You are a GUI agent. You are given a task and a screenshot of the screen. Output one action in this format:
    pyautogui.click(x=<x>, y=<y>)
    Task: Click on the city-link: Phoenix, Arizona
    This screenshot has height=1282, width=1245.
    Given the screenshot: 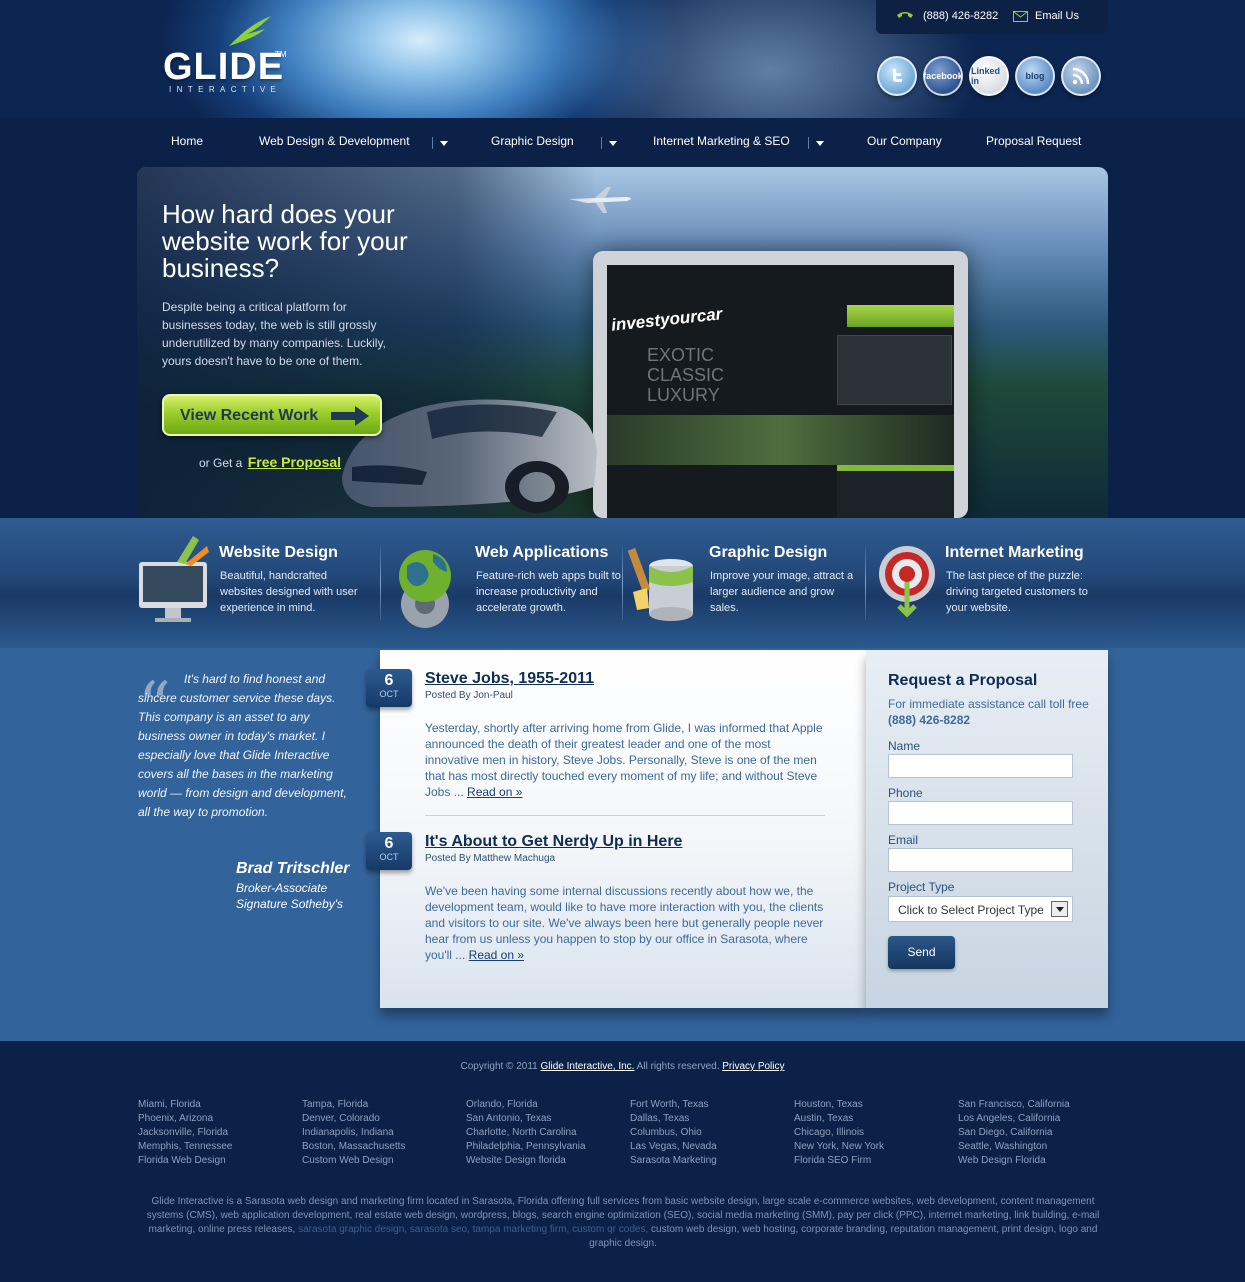 What is the action you would take?
    pyautogui.click(x=218, y=1119)
    